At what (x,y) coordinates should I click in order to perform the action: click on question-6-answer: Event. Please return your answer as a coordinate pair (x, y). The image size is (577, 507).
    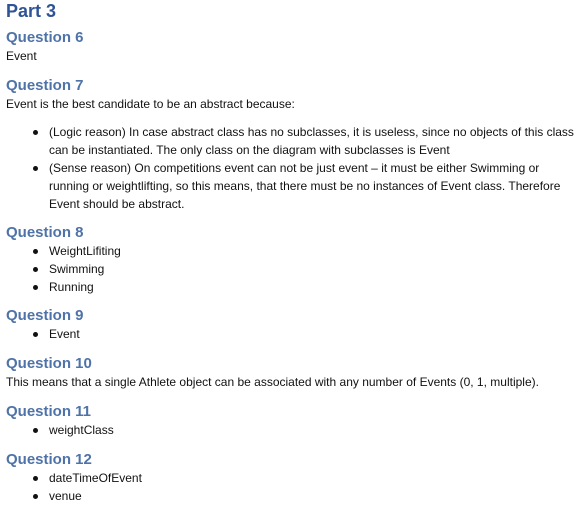
    Looking at the image, I should click on (21, 56).